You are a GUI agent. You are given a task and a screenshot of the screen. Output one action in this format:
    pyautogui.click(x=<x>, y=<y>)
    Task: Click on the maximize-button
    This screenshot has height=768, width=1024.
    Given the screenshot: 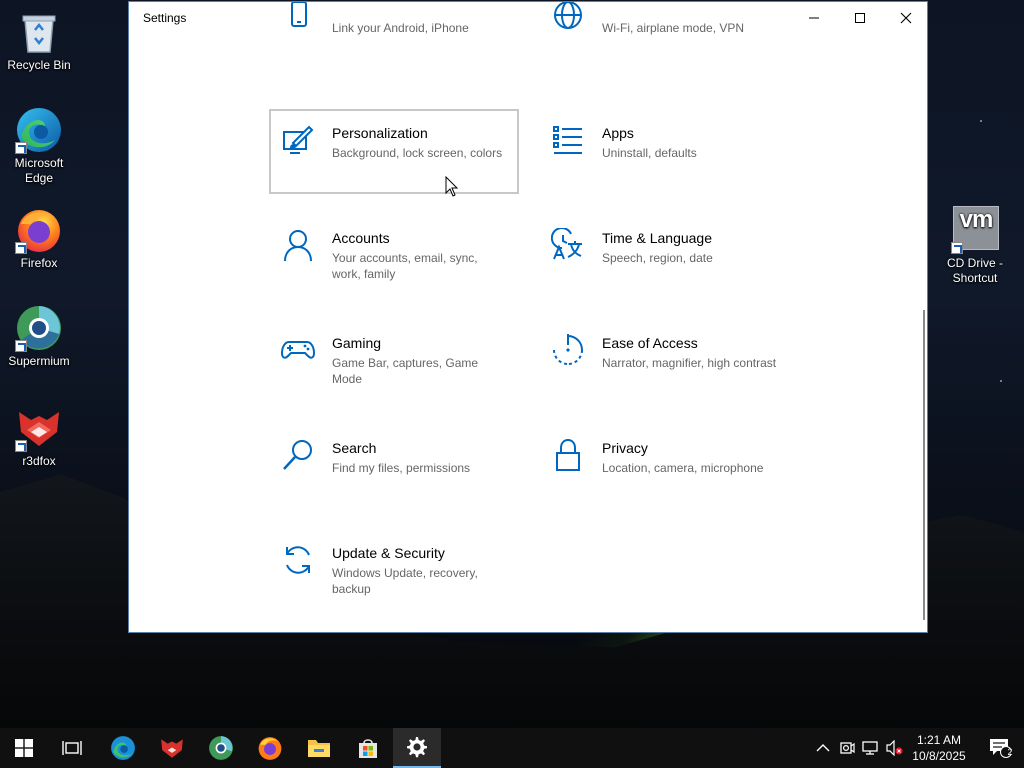 What is the action you would take?
    pyautogui.click(x=860, y=18)
    